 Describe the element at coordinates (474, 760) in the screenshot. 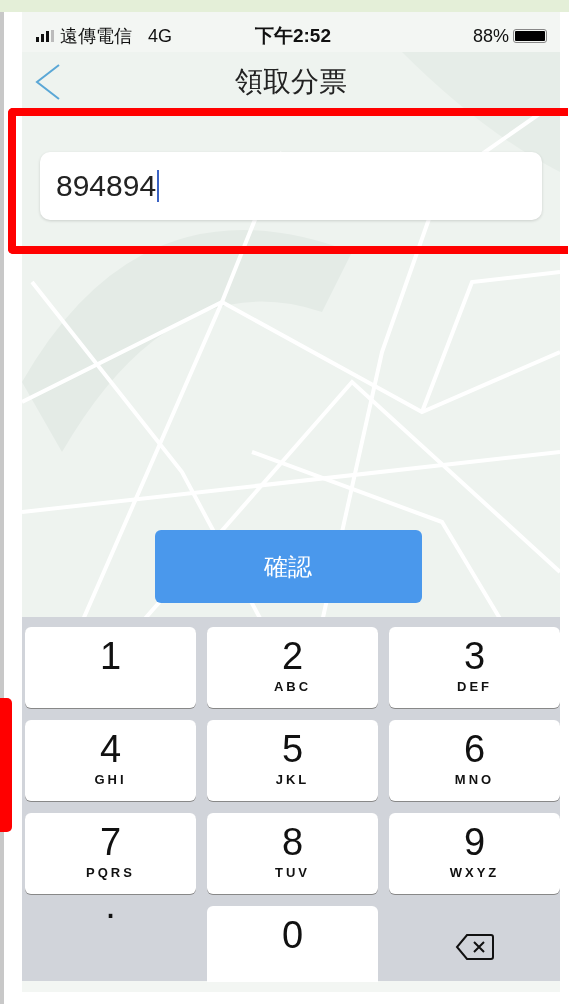

I see `number-key: 6 MNO` at that location.